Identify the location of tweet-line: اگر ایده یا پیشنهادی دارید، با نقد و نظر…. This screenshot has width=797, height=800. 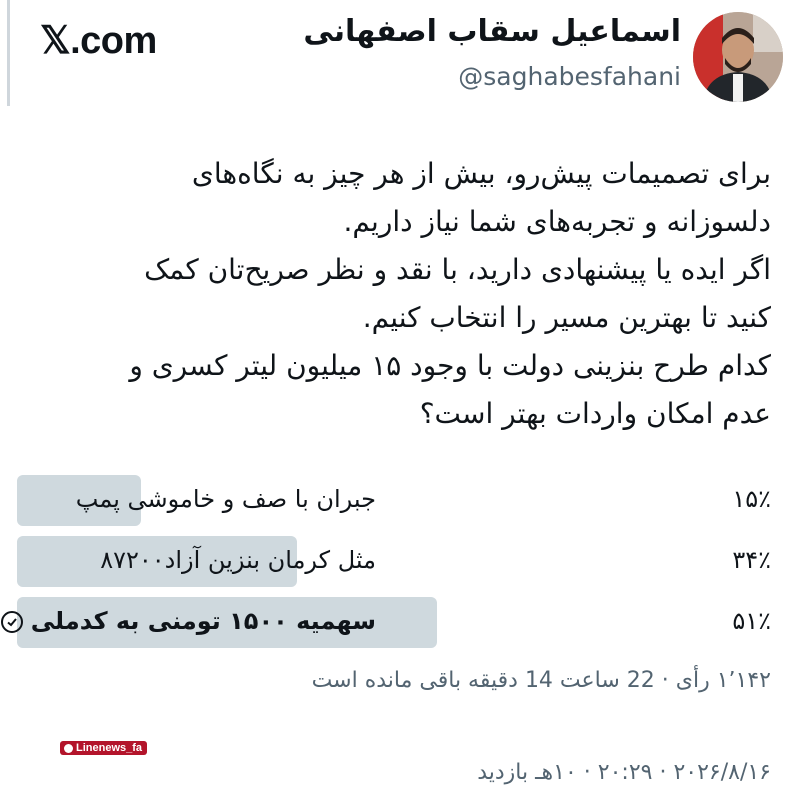
(457, 269).